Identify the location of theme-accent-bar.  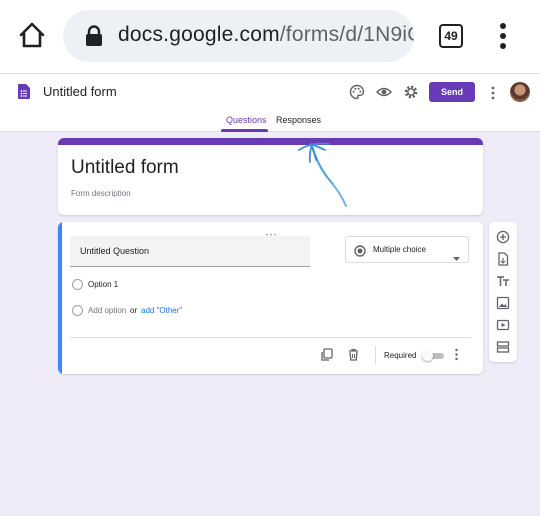
(270, 141).